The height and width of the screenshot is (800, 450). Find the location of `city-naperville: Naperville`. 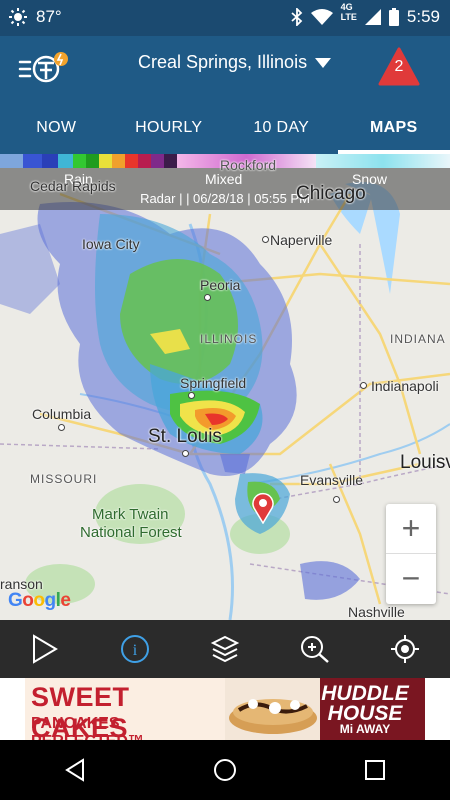

city-naperville: Naperville is located at coordinates (301, 240).